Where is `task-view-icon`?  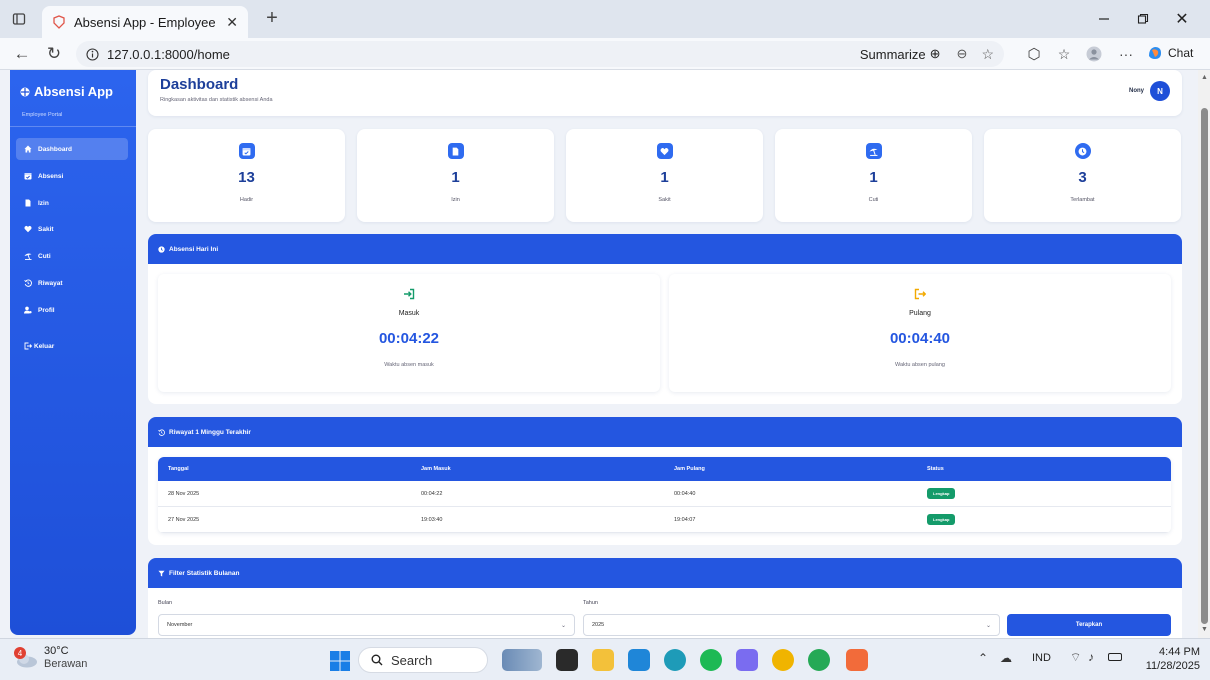
task-view-icon is located at coordinates (567, 660).